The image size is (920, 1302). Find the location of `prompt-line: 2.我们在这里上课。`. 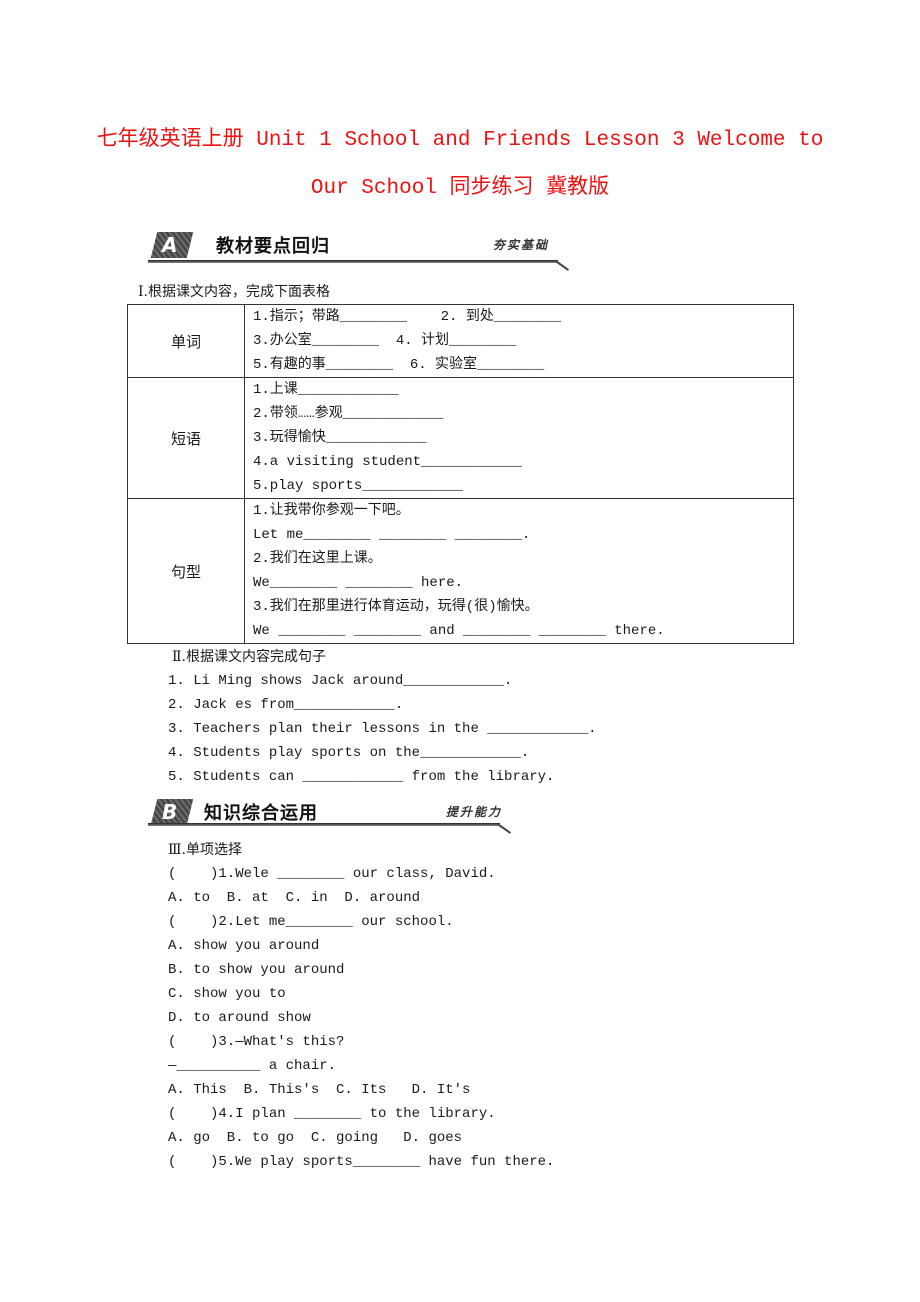

prompt-line: 2.我们在这里上课。 is located at coordinates (317, 559).